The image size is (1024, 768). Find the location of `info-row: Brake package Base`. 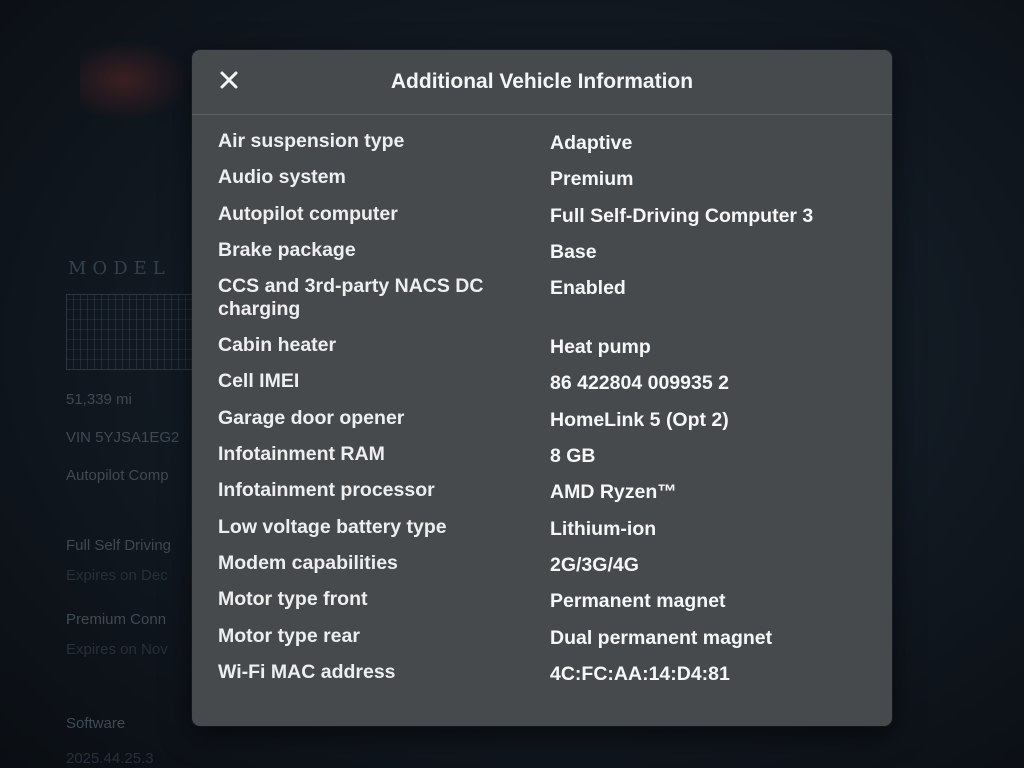

info-row: Brake package Base is located at coordinates (548, 257).